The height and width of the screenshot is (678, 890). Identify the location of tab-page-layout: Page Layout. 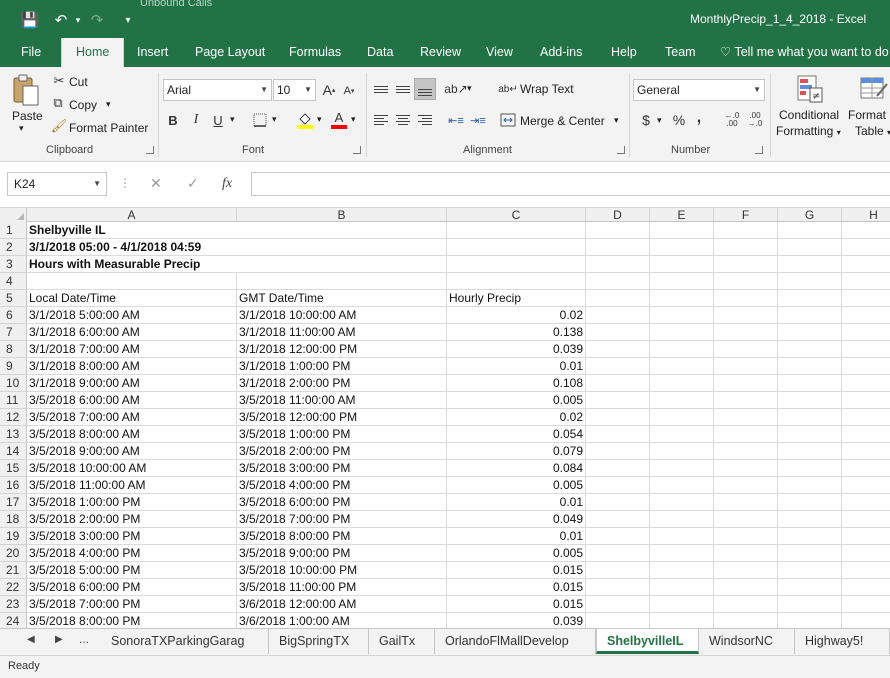
(230, 52).